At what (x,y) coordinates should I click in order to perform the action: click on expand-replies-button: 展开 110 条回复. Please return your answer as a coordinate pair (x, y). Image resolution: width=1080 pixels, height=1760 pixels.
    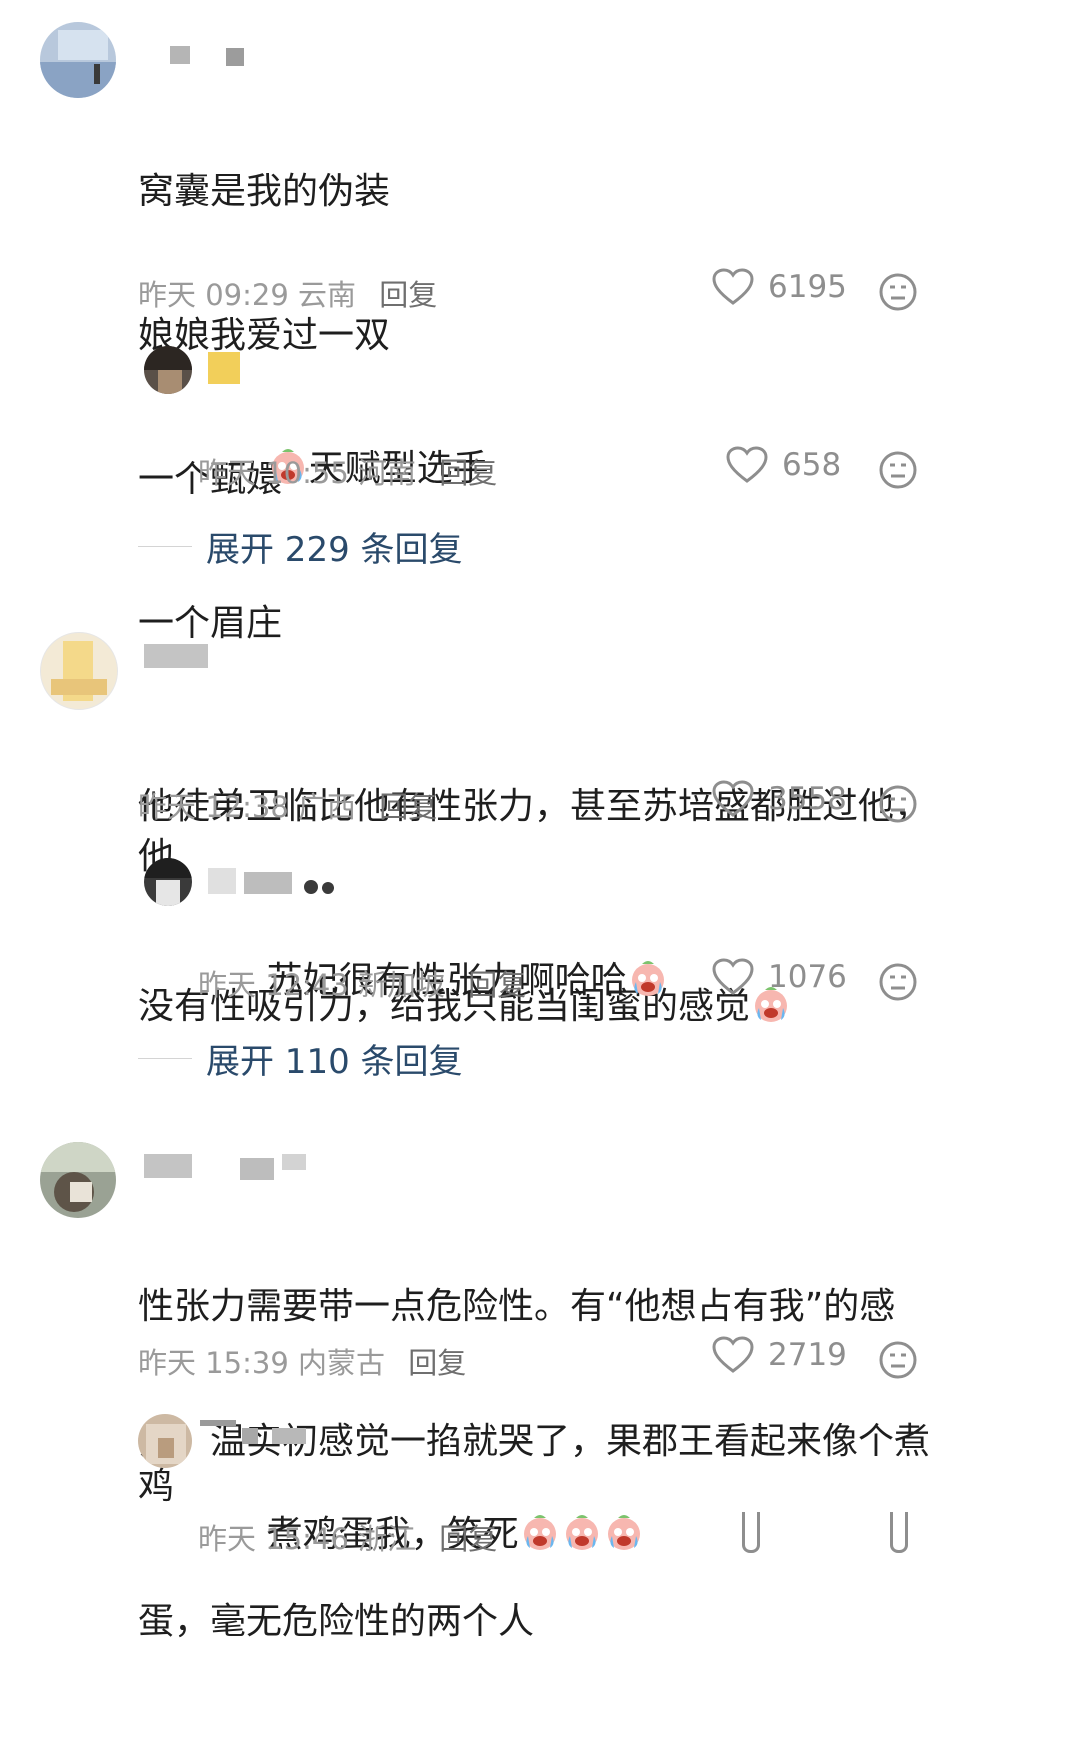
    Looking at the image, I should click on (300, 1058).